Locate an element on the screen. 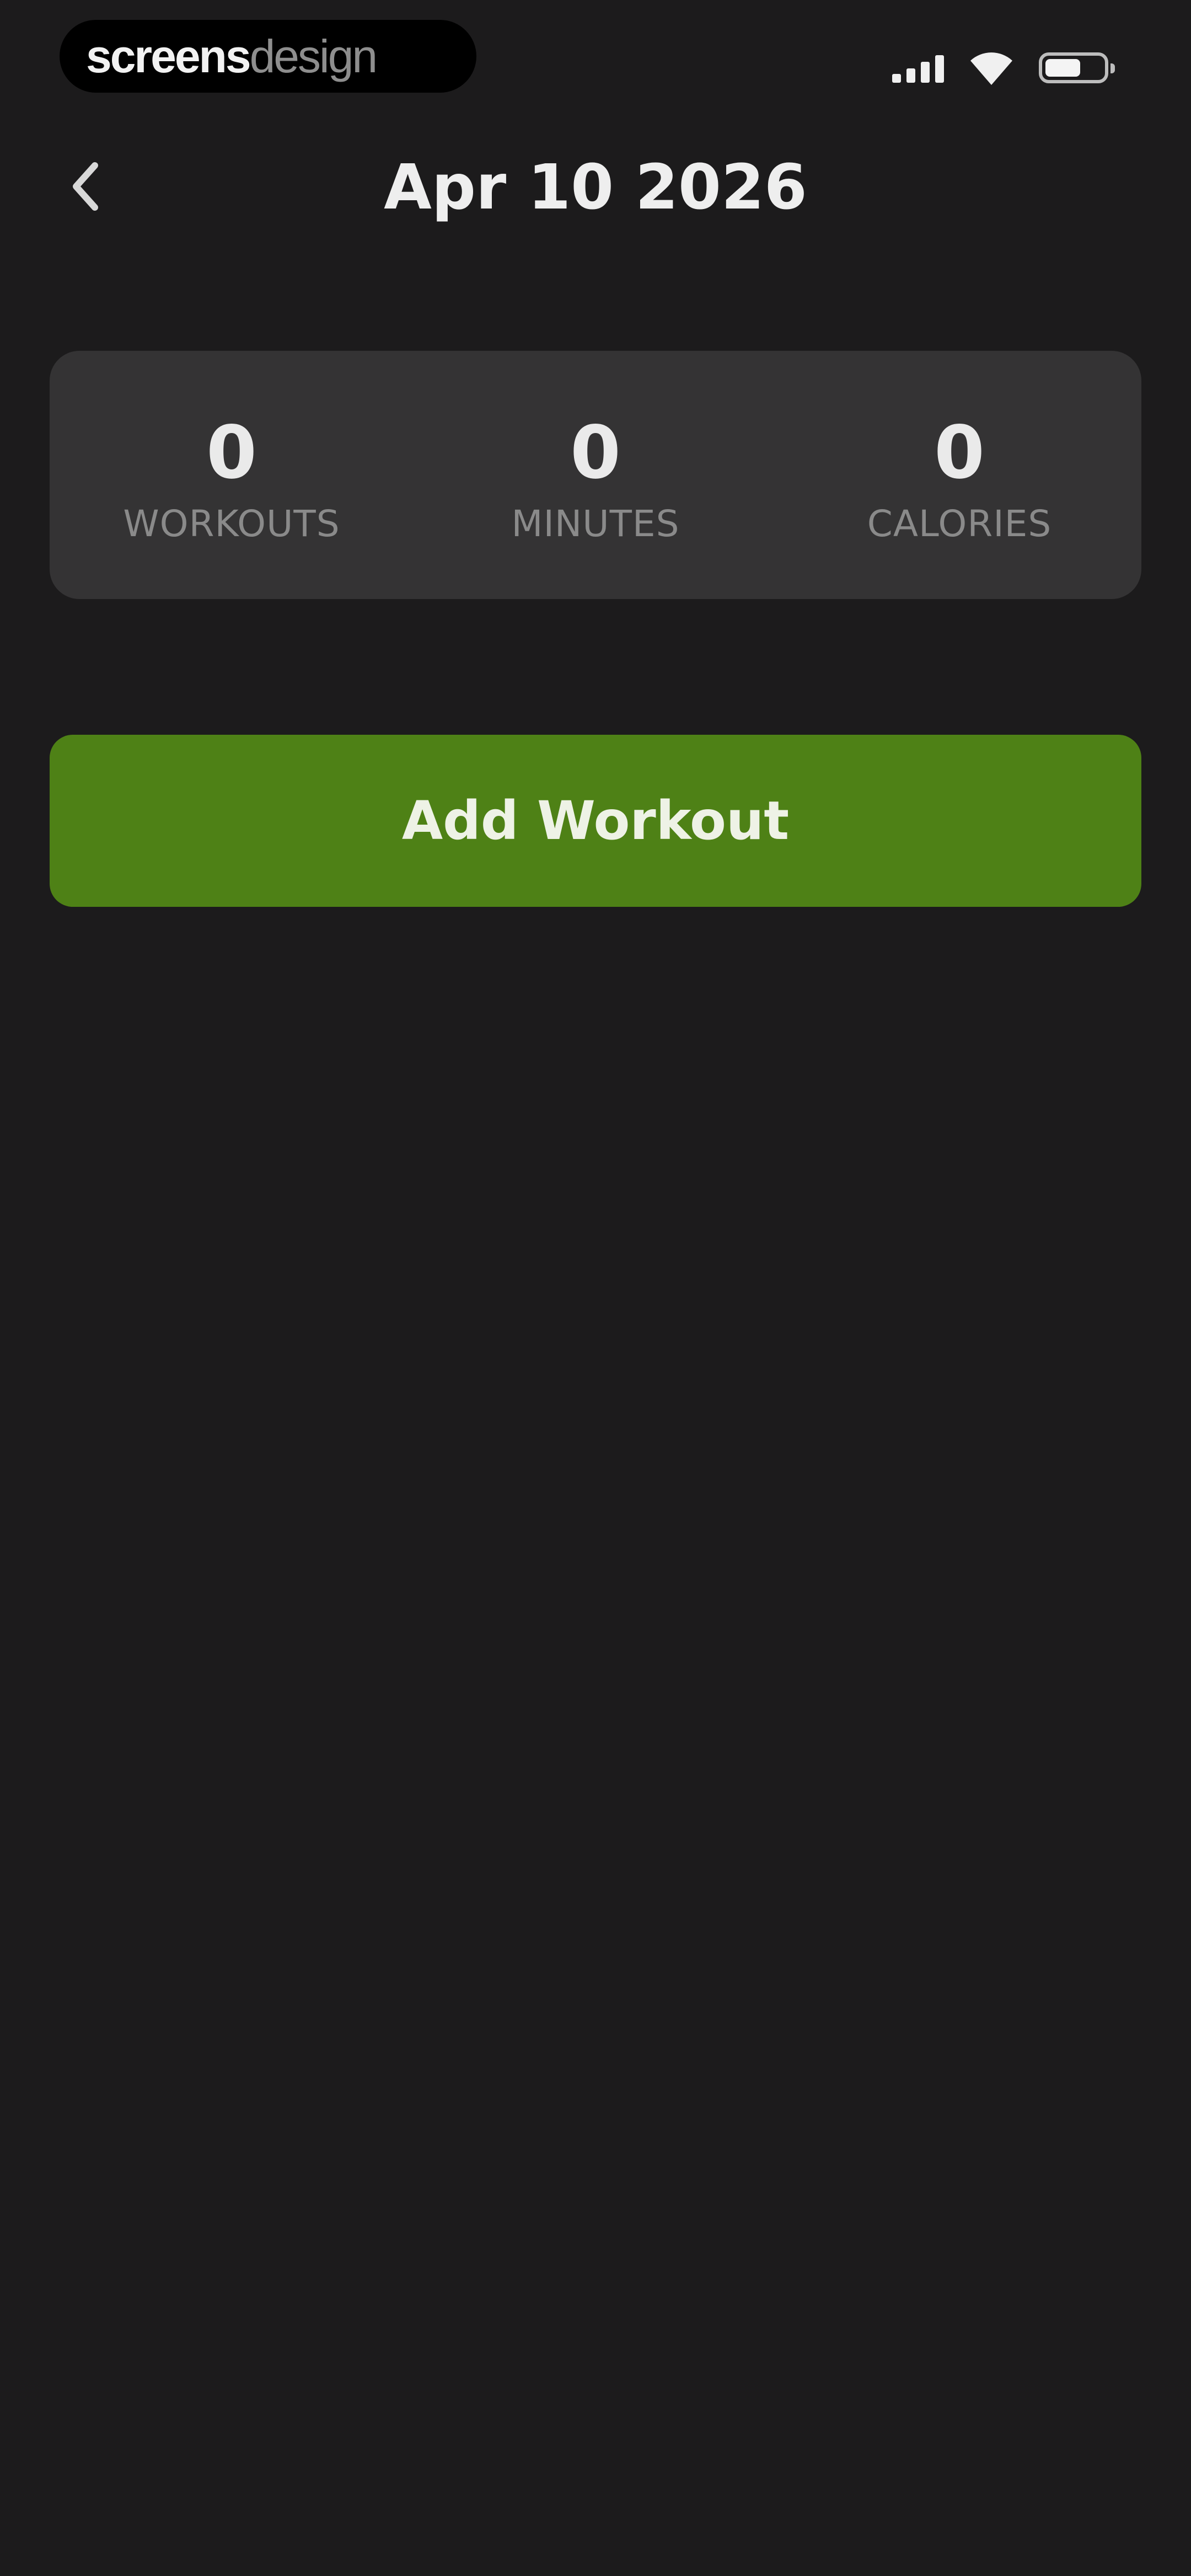  cellular-signal-icon is located at coordinates (918, 68).